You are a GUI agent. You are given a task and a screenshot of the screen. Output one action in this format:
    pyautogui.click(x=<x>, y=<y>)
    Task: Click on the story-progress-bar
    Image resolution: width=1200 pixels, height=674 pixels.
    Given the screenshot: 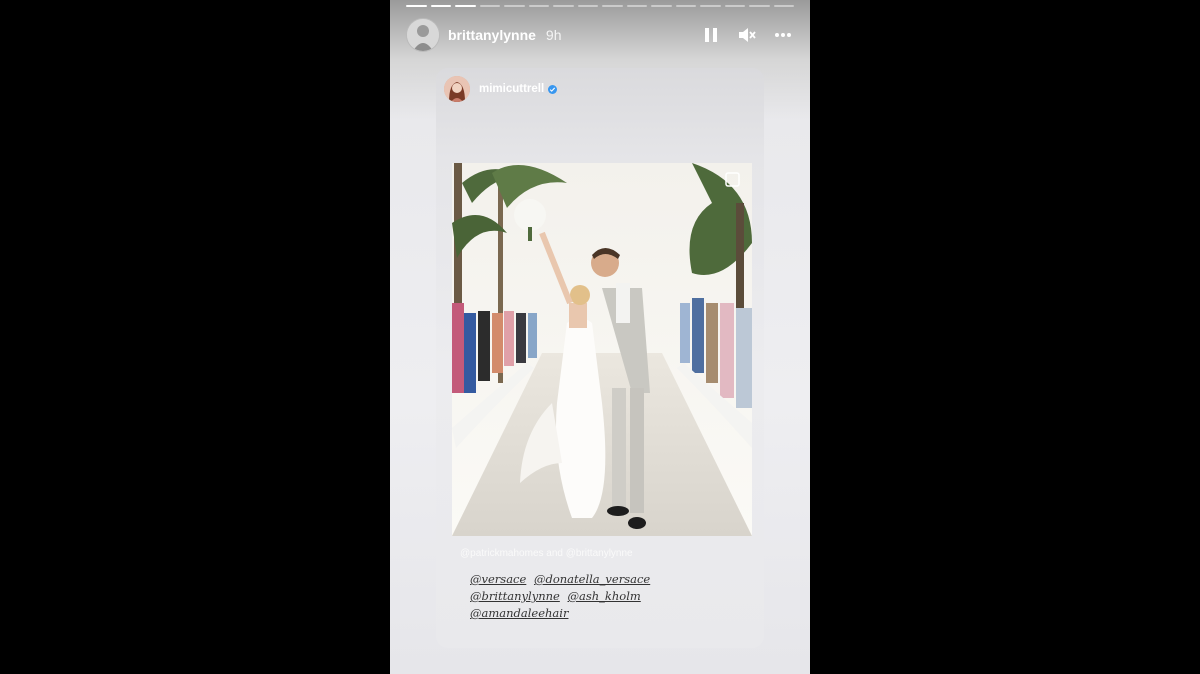 What is the action you would take?
    pyautogui.click(x=600, y=6)
    